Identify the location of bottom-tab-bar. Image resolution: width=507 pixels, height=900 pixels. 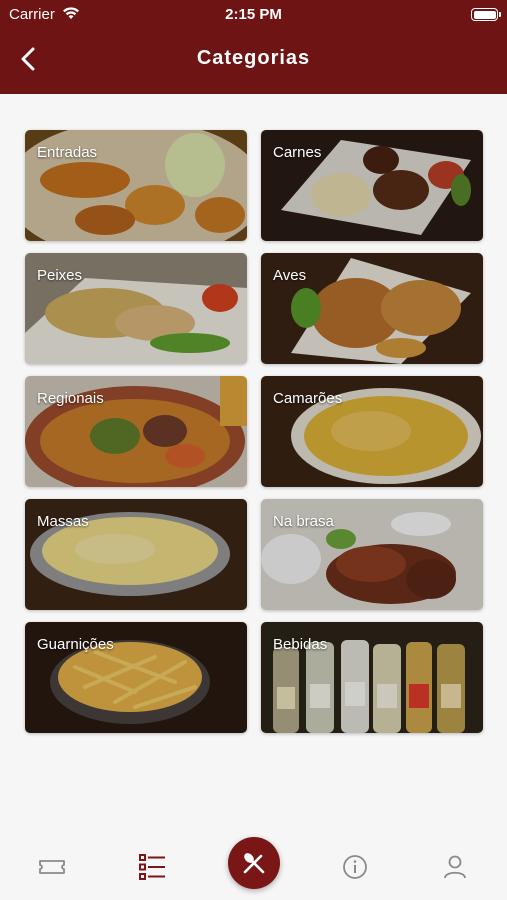
(253, 863).